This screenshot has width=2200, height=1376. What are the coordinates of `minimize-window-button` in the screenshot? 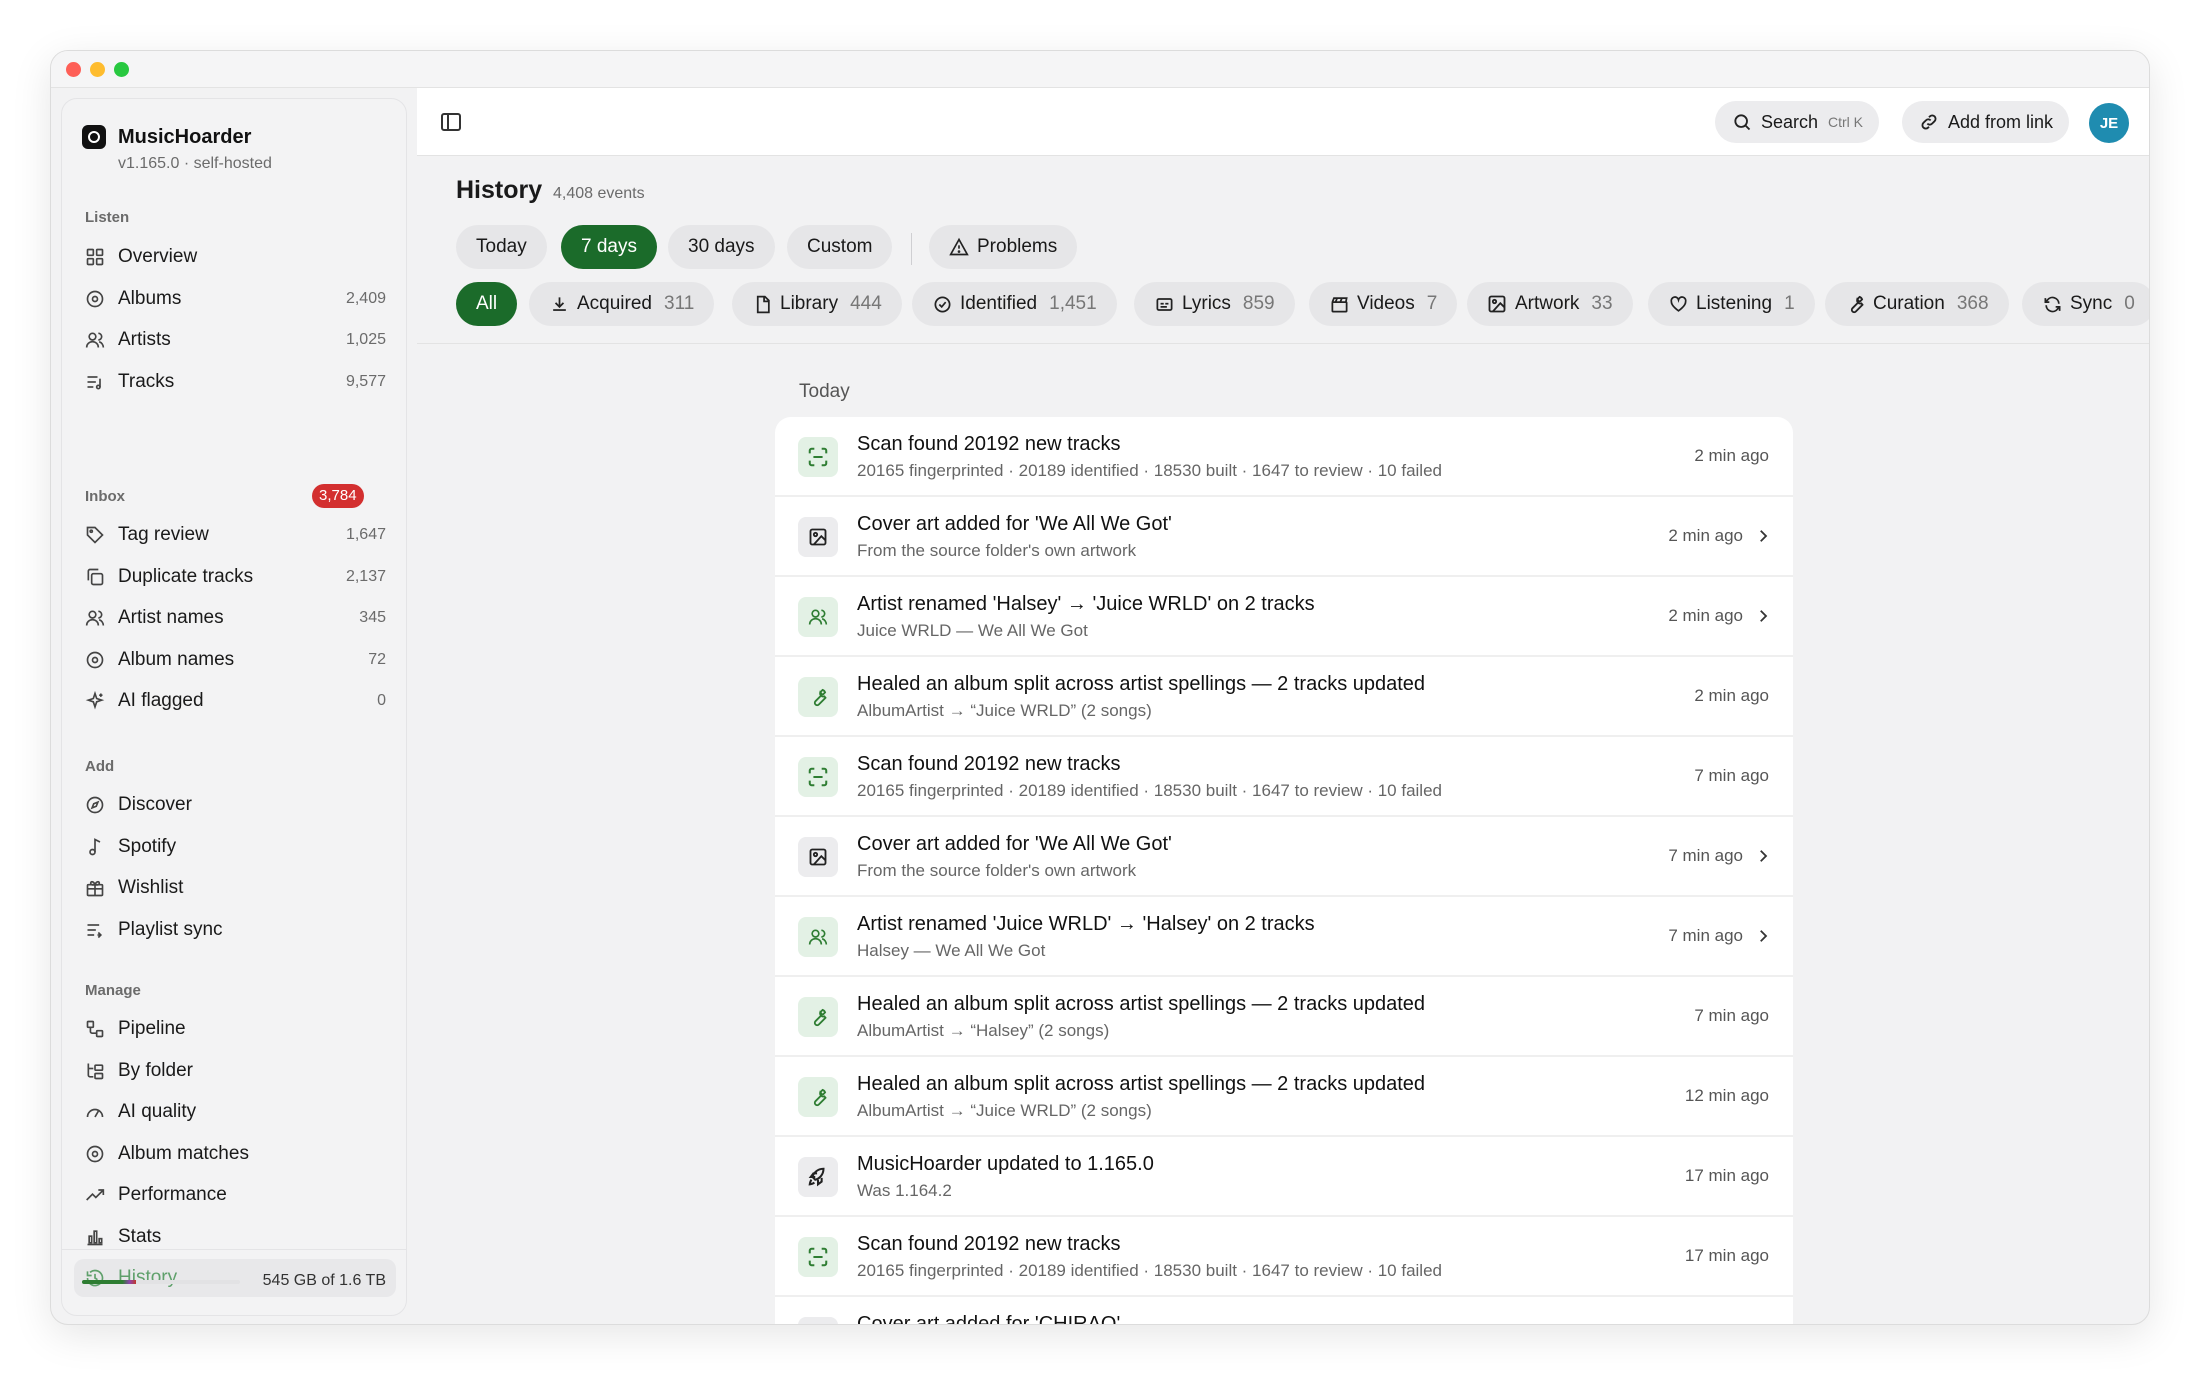 It's located at (97, 69).